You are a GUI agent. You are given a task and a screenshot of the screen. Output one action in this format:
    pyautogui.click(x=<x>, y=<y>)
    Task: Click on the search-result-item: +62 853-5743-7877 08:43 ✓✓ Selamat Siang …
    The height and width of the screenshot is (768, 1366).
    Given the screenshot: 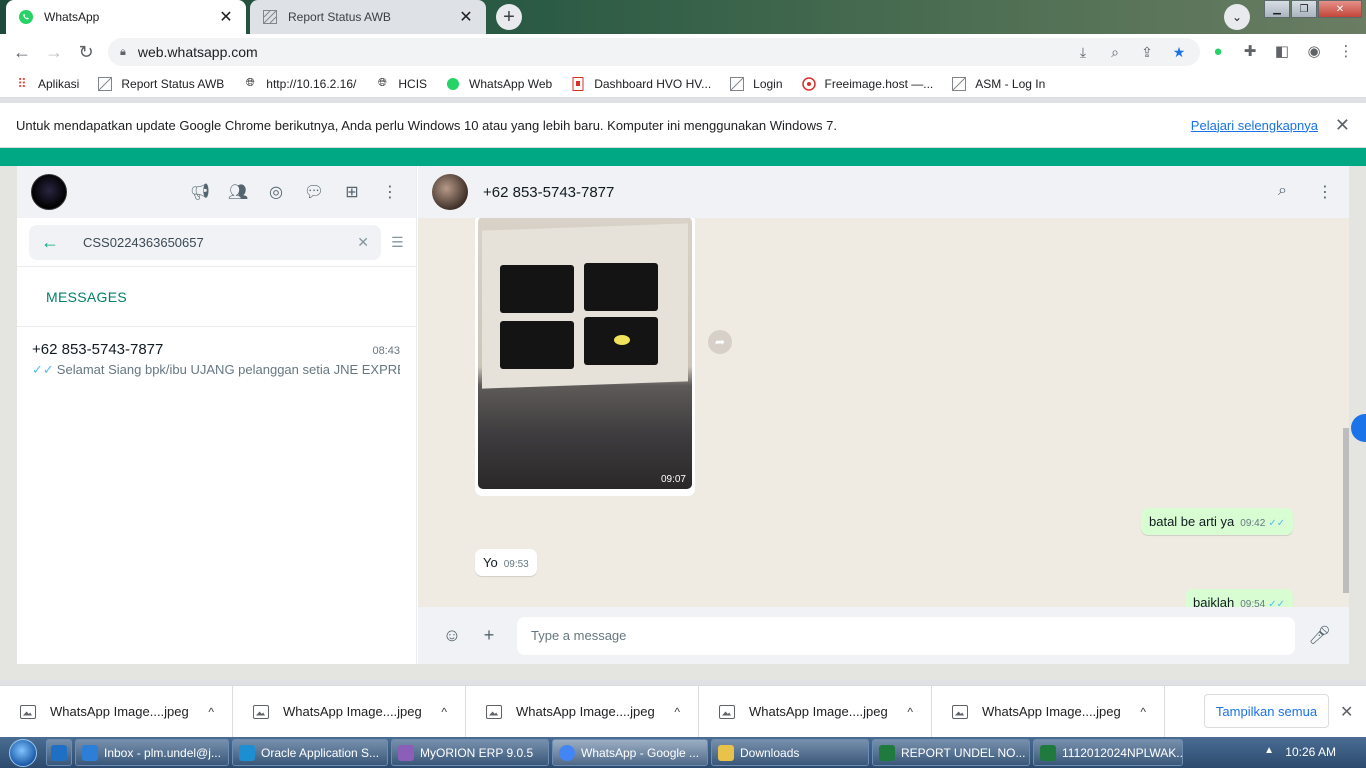 What is the action you would take?
    pyautogui.click(x=216, y=356)
    